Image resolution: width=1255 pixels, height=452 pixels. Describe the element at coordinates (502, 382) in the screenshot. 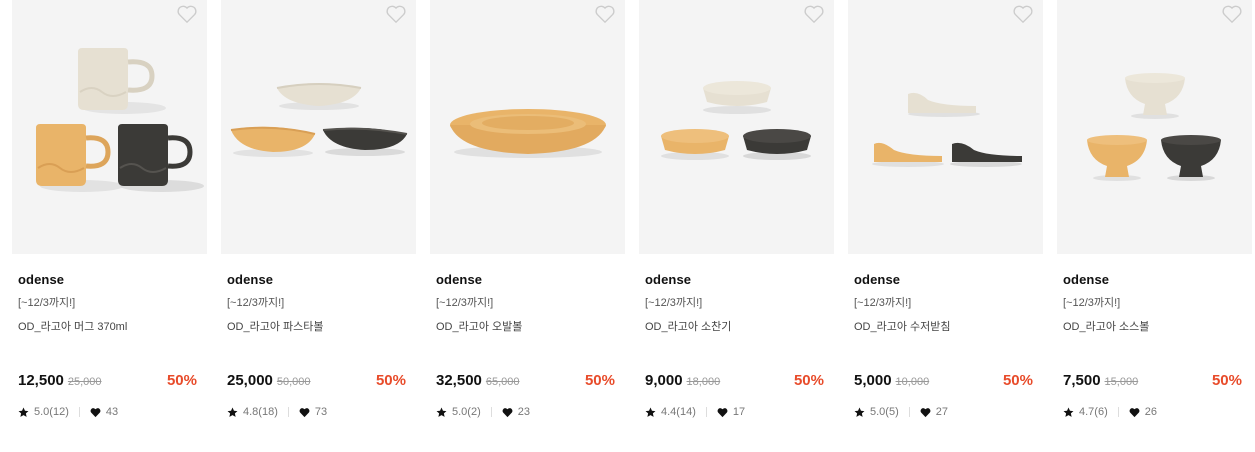

I see `original-price: 65,000` at that location.